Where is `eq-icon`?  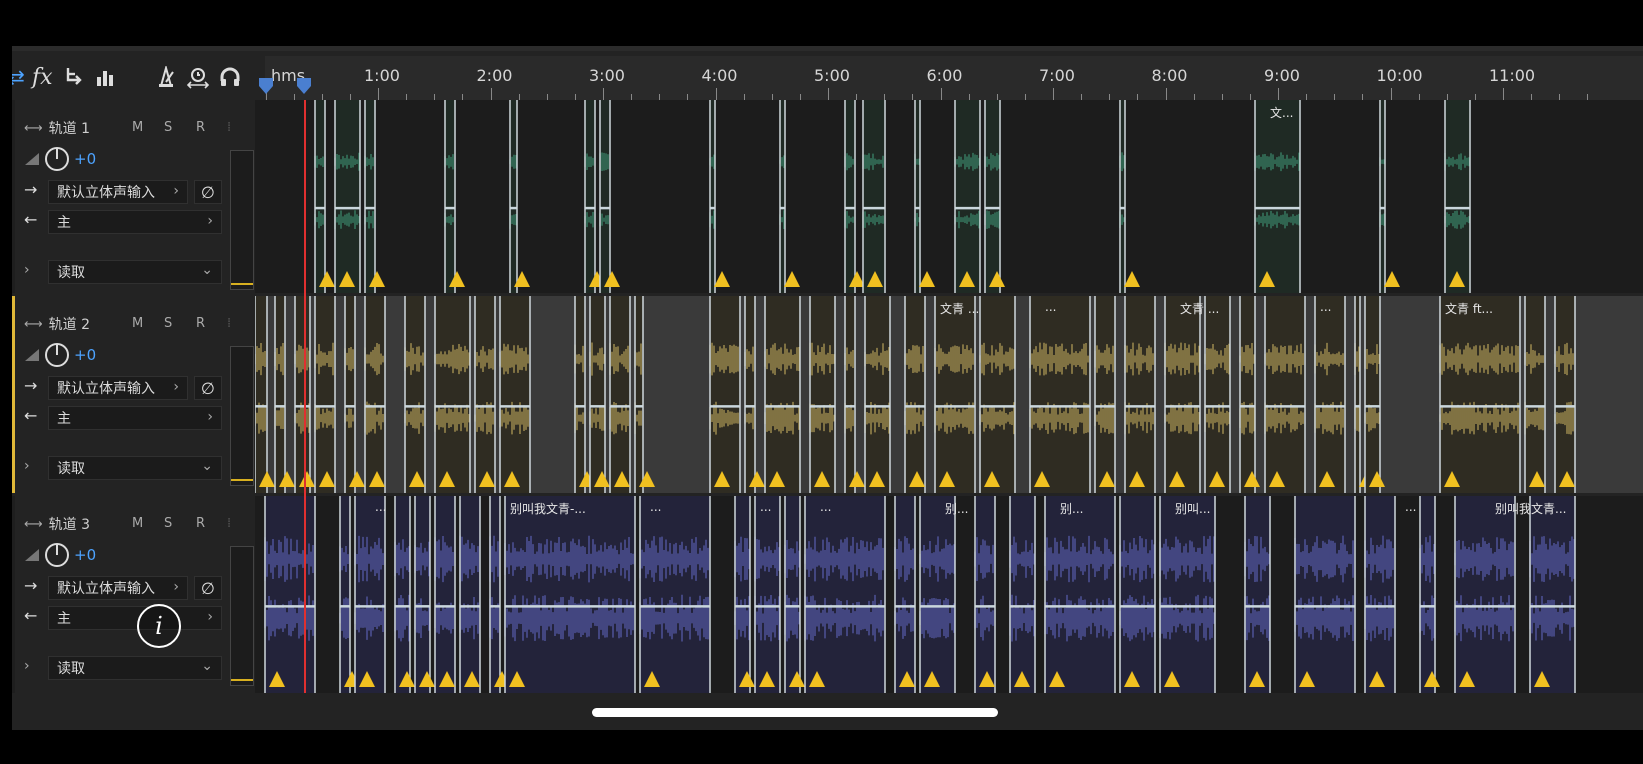
eq-icon is located at coordinates (105, 77).